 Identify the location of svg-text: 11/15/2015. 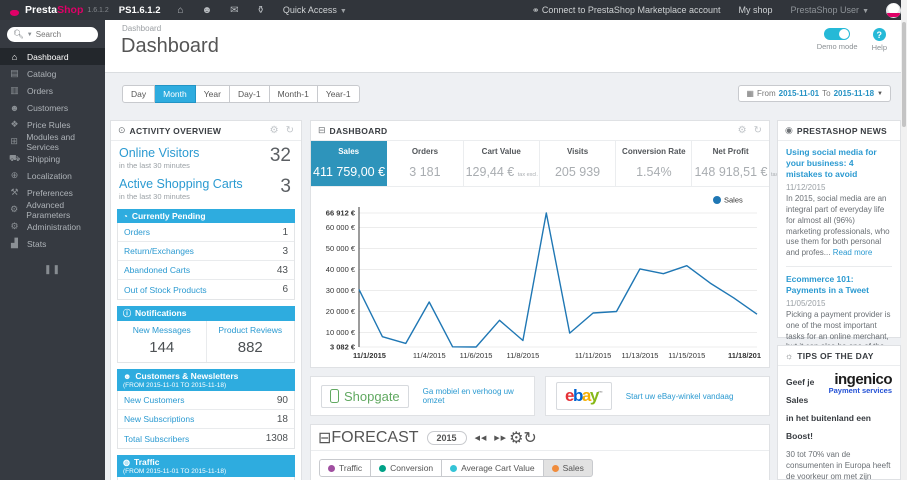
(686, 355).